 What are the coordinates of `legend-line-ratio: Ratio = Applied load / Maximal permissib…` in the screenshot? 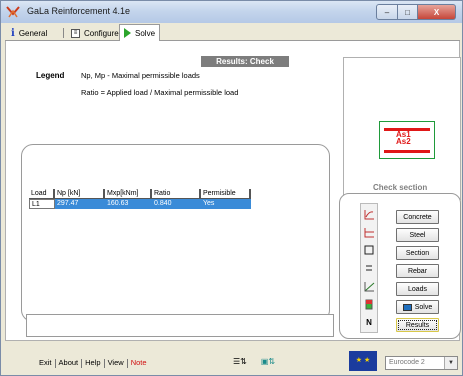 It's located at (160, 92).